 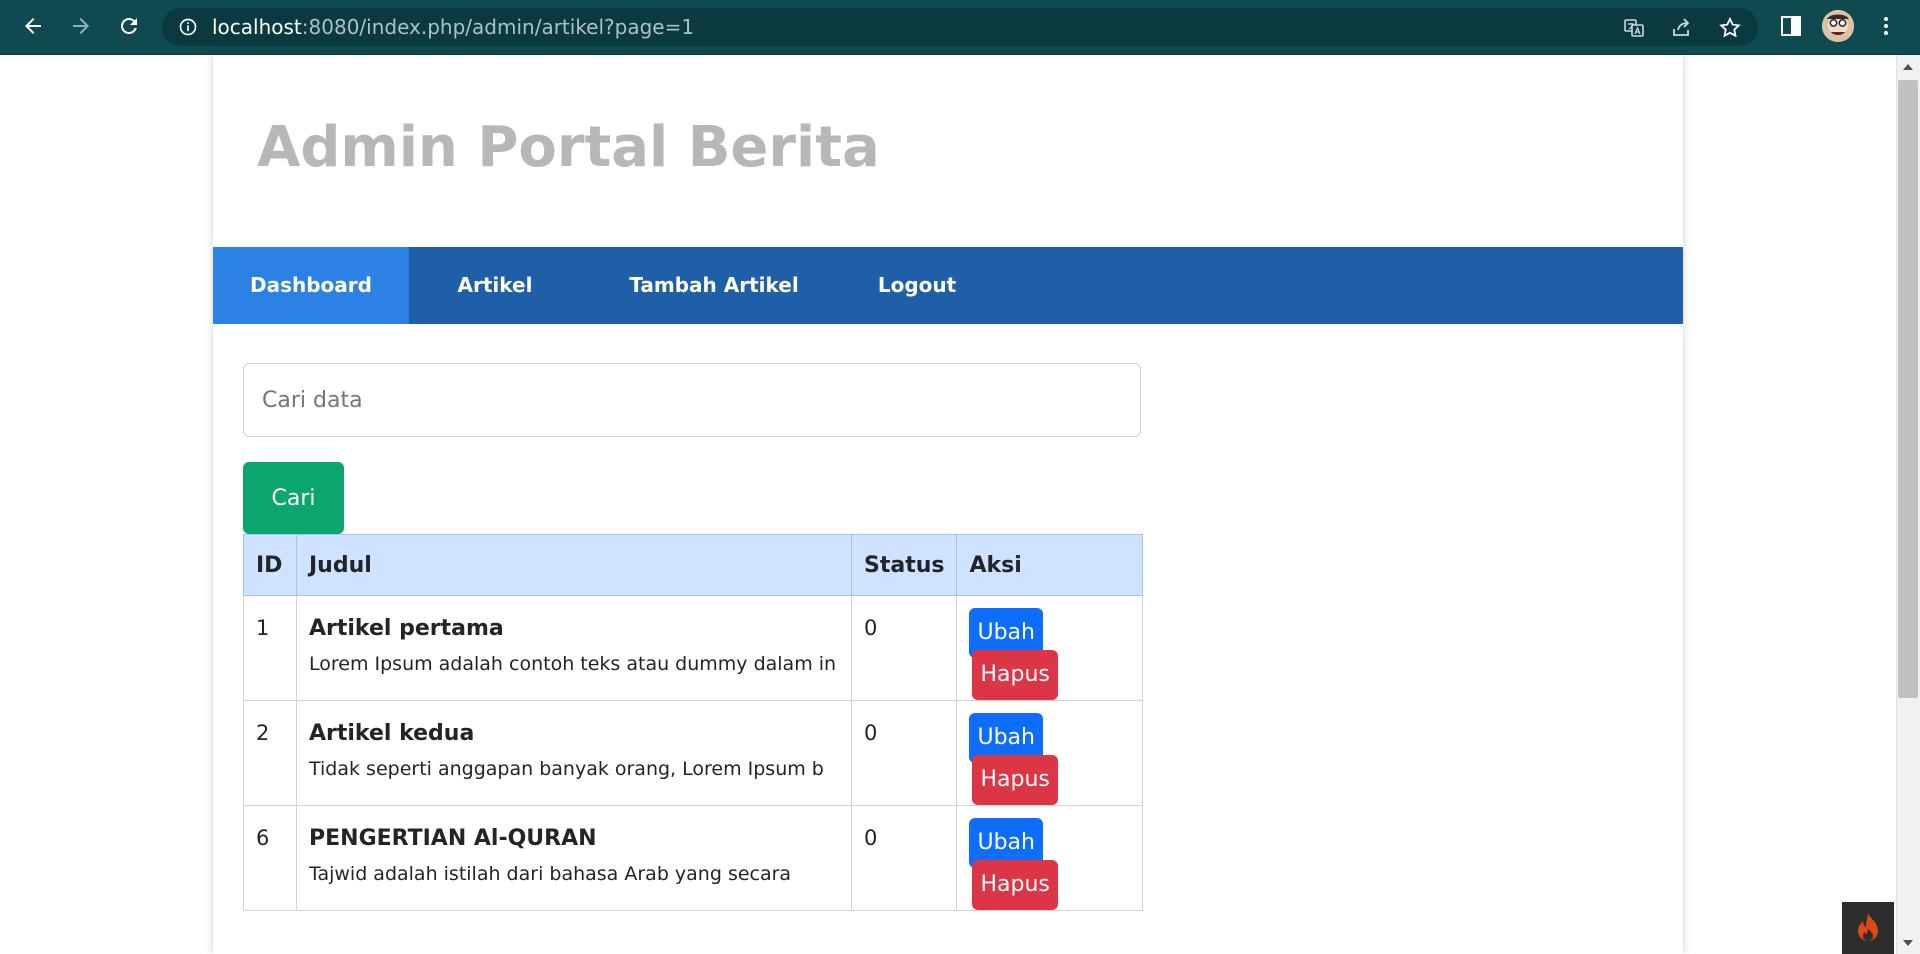 What do you see at coordinates (692, 400) in the screenshot?
I see `search-input` at bounding box center [692, 400].